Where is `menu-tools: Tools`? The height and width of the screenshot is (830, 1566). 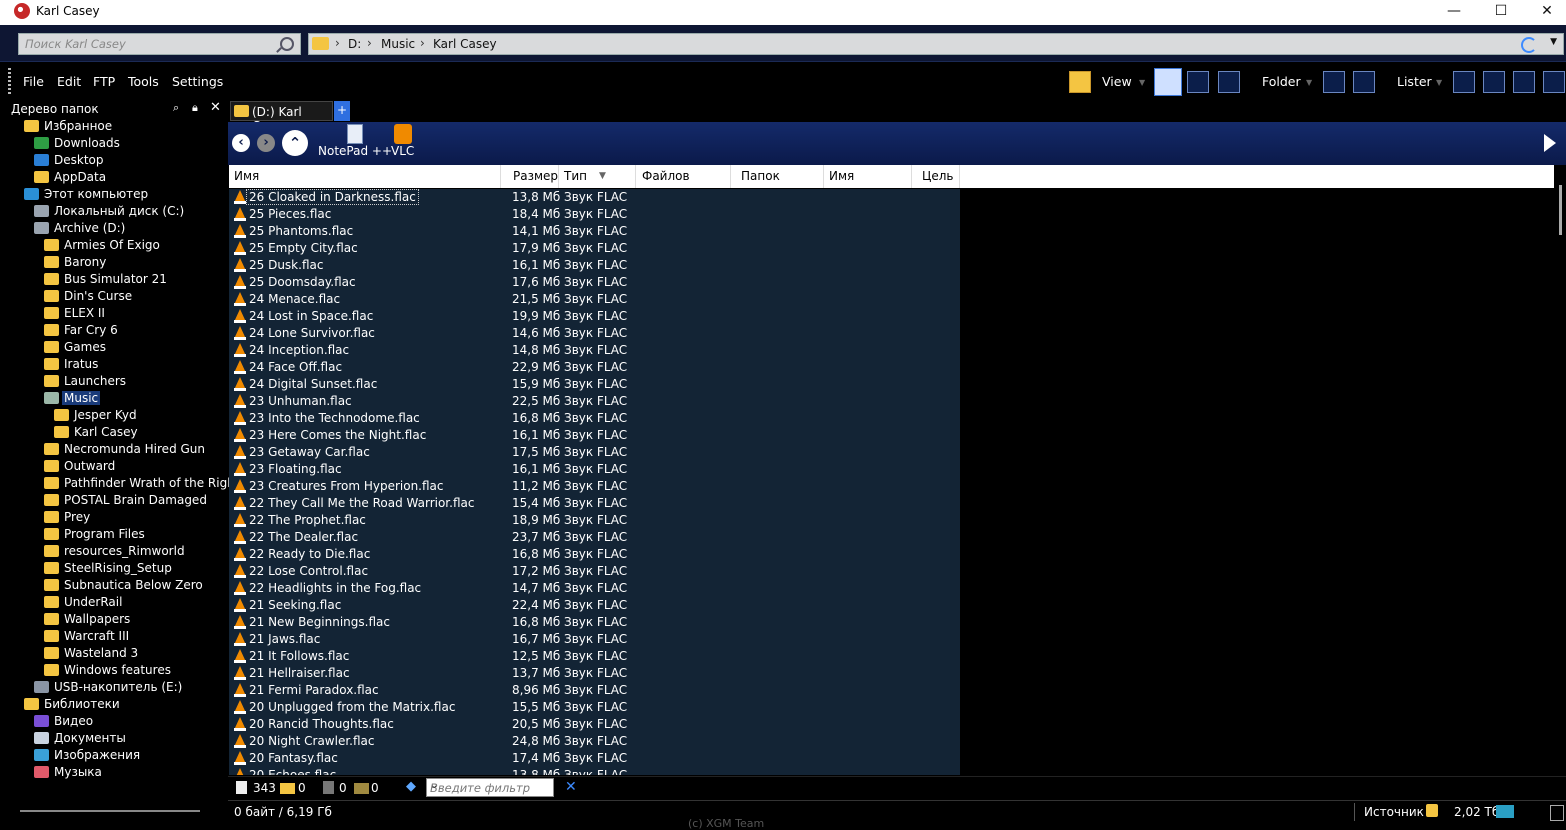
menu-tools: Tools is located at coordinates (143, 81).